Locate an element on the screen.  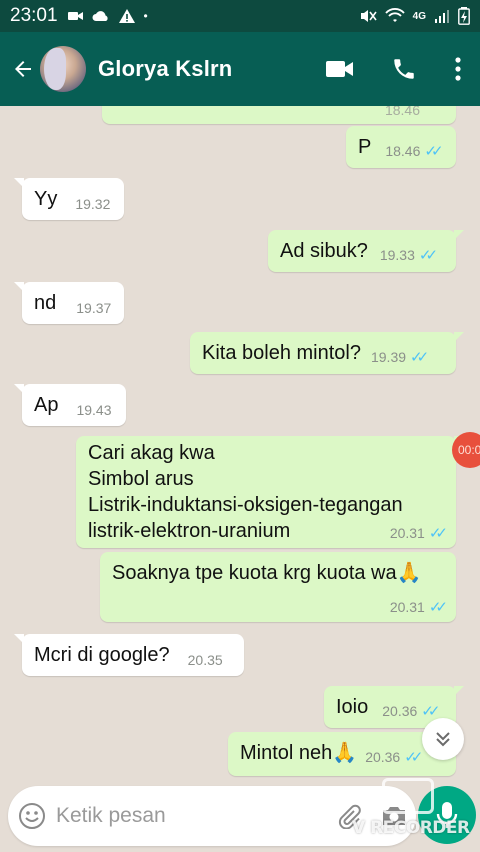
recorder-timer: 00:0 is located at coordinates (469, 450).